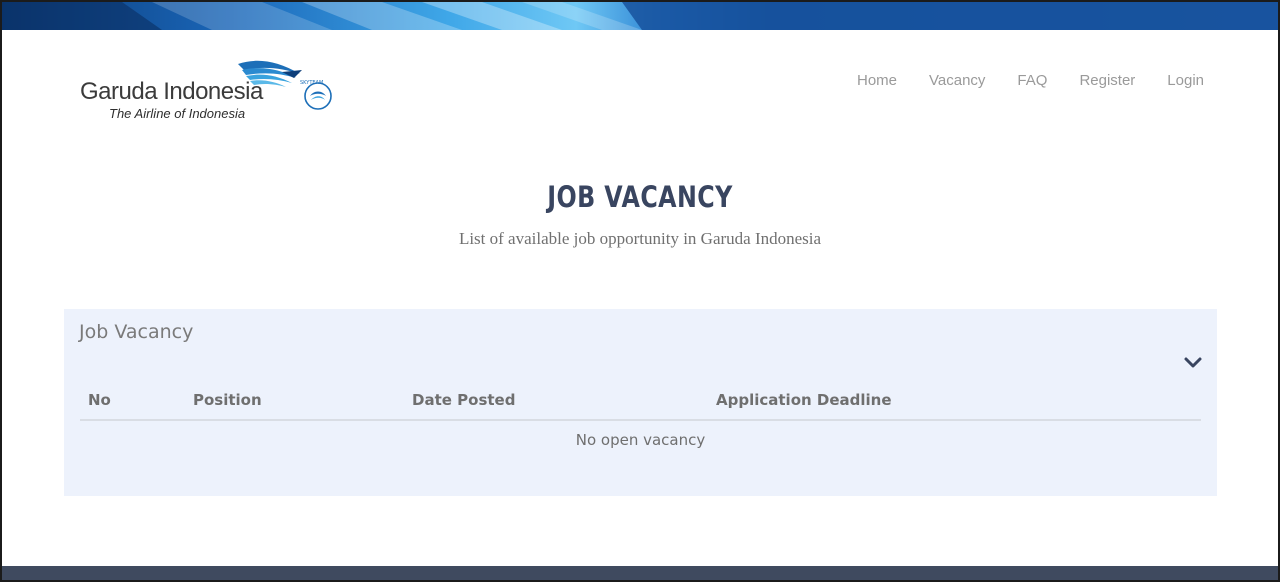 This screenshot has height=582, width=1280. I want to click on footer-bar, so click(640, 573).